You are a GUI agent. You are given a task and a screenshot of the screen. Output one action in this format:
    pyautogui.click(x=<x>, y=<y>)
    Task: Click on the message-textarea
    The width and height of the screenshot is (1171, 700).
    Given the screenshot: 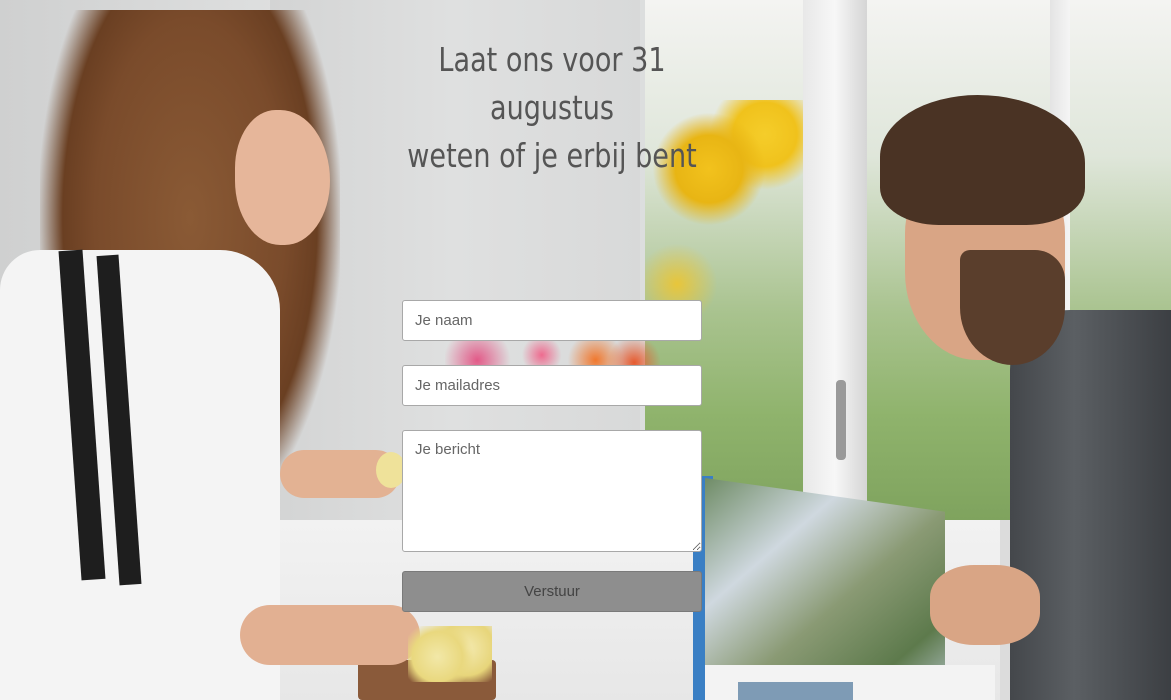 What is the action you would take?
    pyautogui.click(x=552, y=491)
    